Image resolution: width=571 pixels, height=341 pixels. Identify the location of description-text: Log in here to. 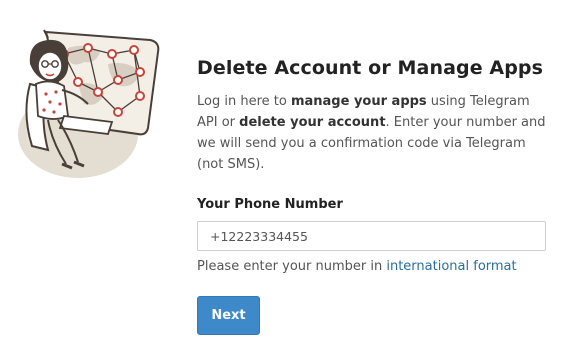
(244, 101).